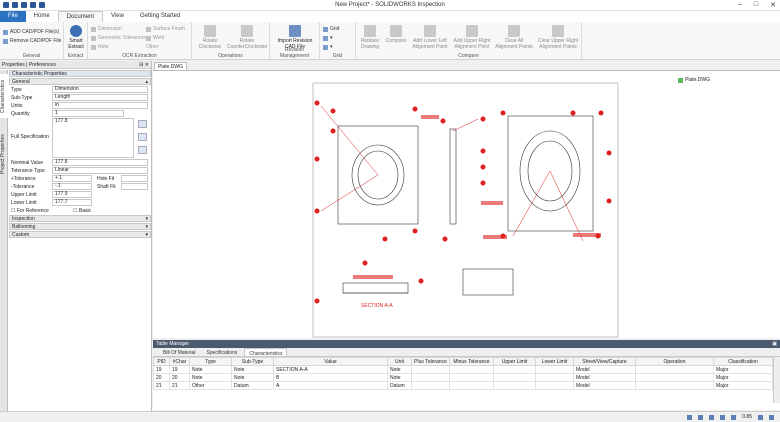 The height and width of the screenshot is (422, 780). Describe the element at coordinates (266, 352) in the screenshot. I see `tab-characteristics-table: Characteristics` at that location.